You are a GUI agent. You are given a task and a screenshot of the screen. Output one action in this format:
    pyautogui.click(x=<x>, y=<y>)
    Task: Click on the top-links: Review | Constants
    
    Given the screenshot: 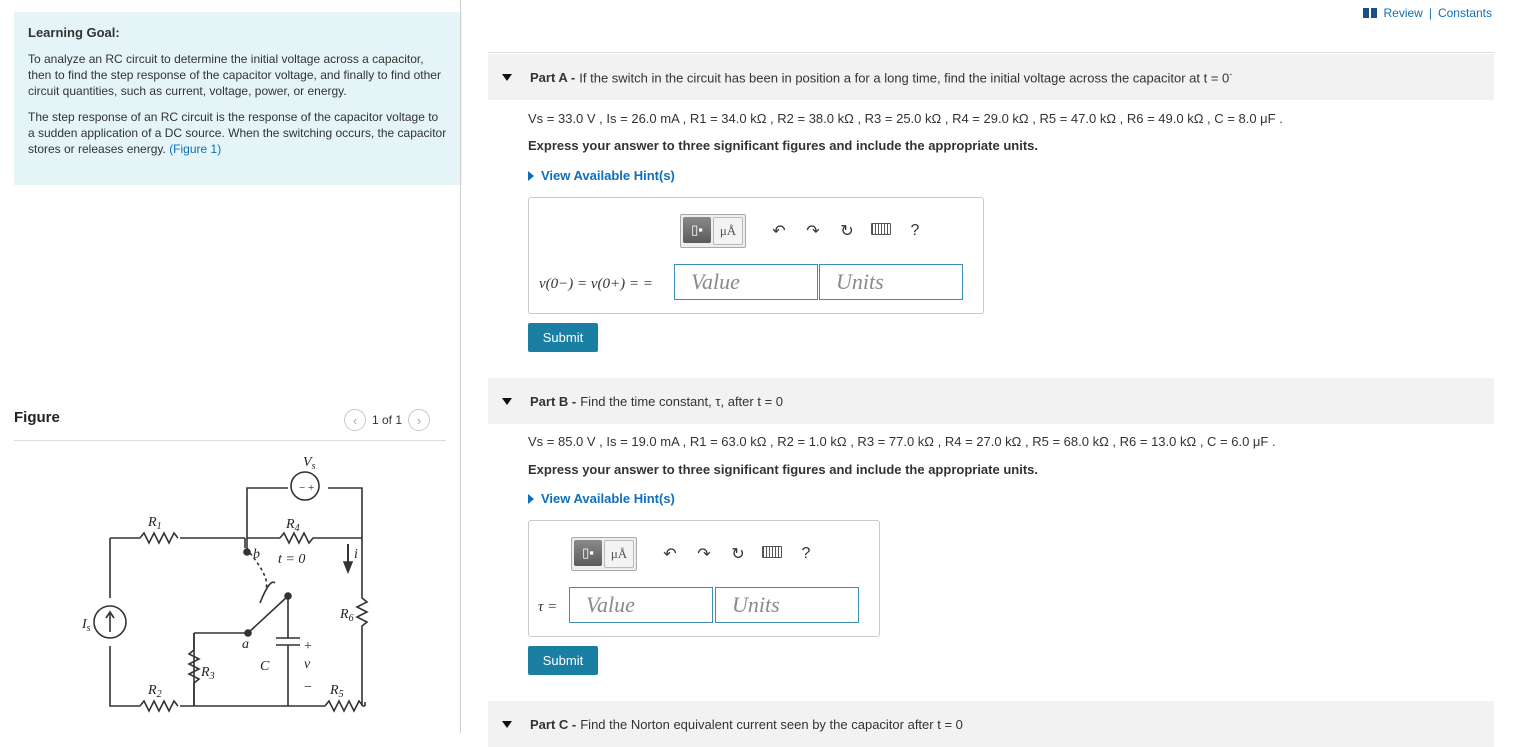 What is the action you would take?
    pyautogui.click(x=1427, y=13)
    